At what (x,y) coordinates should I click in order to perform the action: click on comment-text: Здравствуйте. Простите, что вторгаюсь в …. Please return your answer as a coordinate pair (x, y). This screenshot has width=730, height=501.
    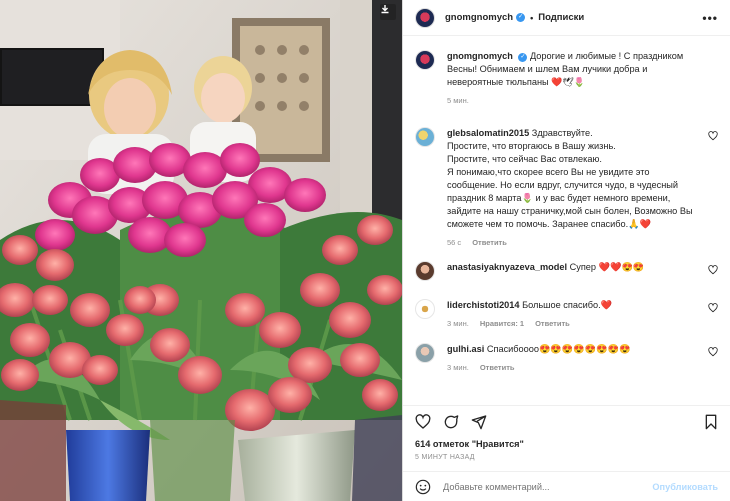
    Looking at the image, I should click on (570, 178).